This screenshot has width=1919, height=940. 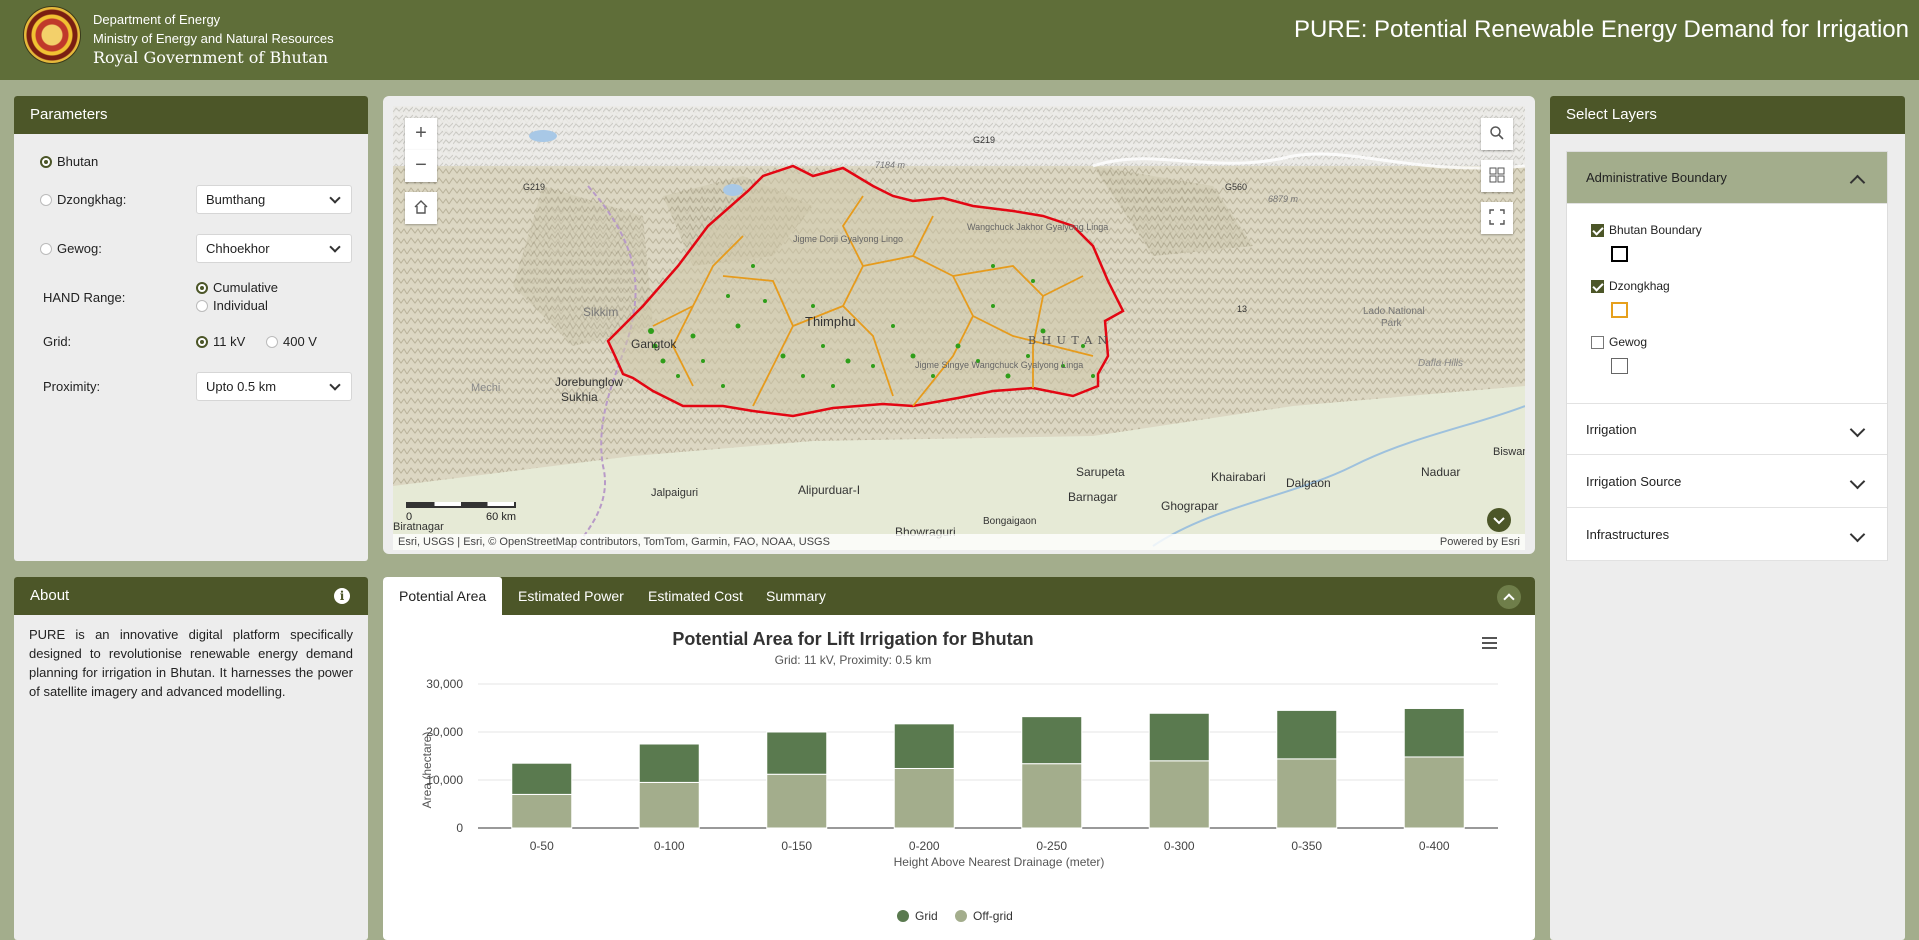 I want to click on dzongkhag-checkbox, so click(x=1597, y=286).